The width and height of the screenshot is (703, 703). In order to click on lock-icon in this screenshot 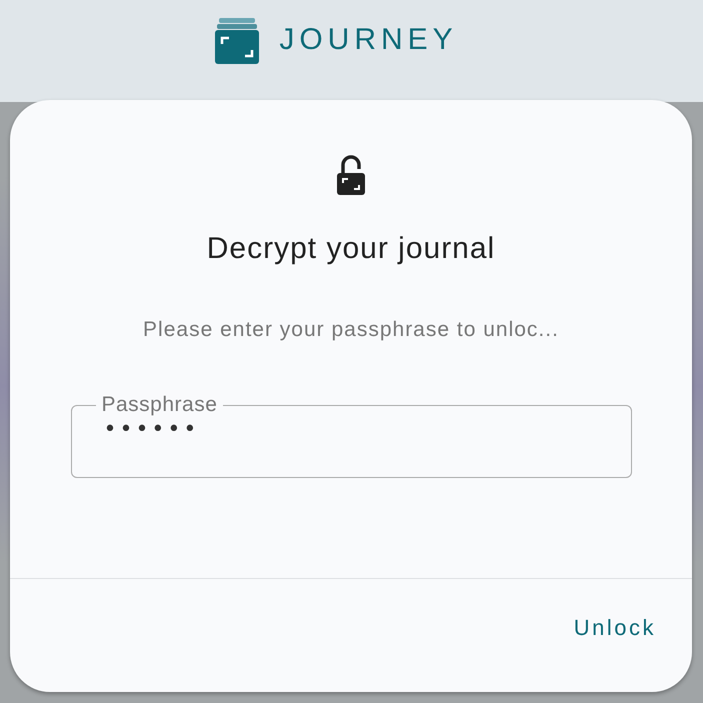, I will do `click(351, 175)`.